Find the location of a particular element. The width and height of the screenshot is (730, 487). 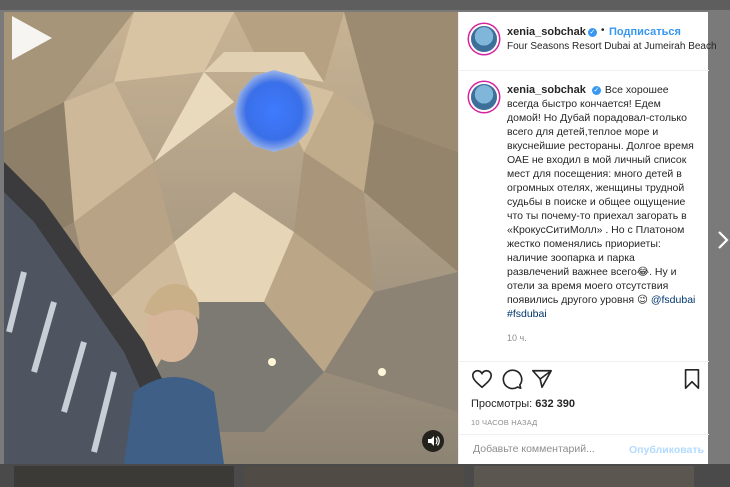

comment-form: Опубликовать is located at coordinates (584, 450).